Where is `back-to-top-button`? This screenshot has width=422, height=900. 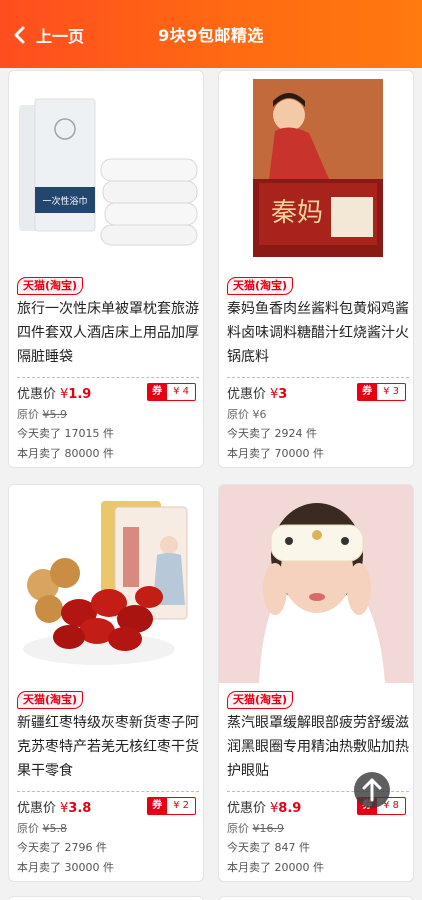 back-to-top-button is located at coordinates (372, 790).